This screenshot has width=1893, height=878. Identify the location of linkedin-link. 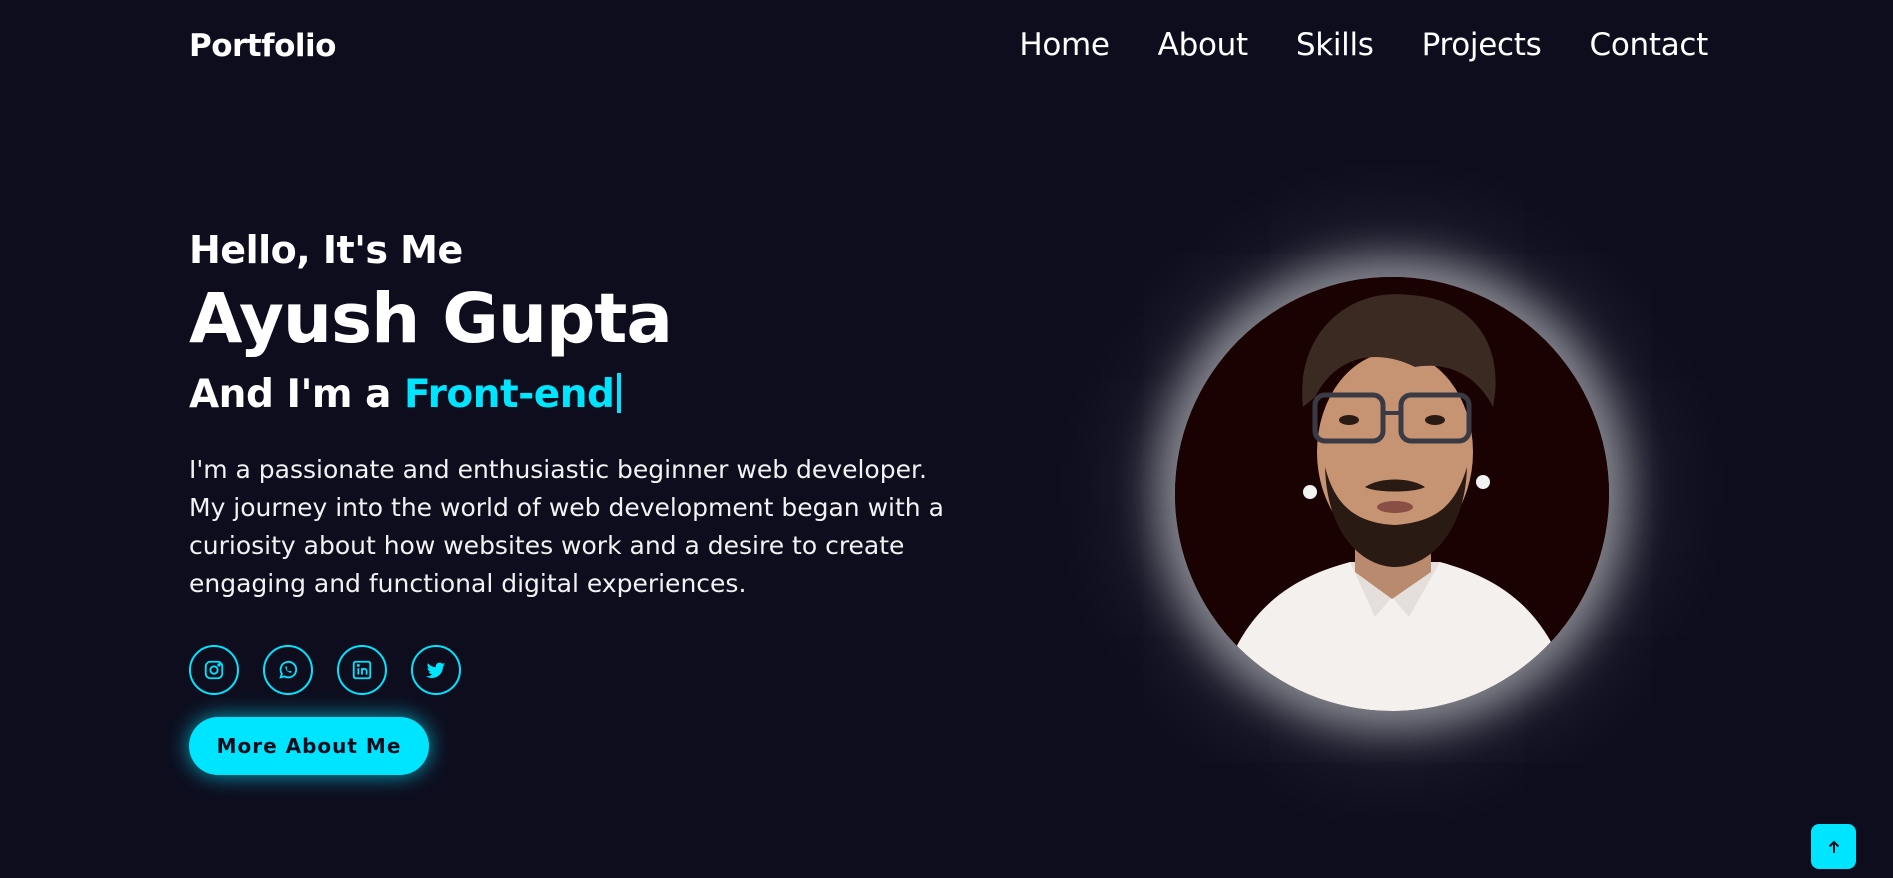
(362, 669).